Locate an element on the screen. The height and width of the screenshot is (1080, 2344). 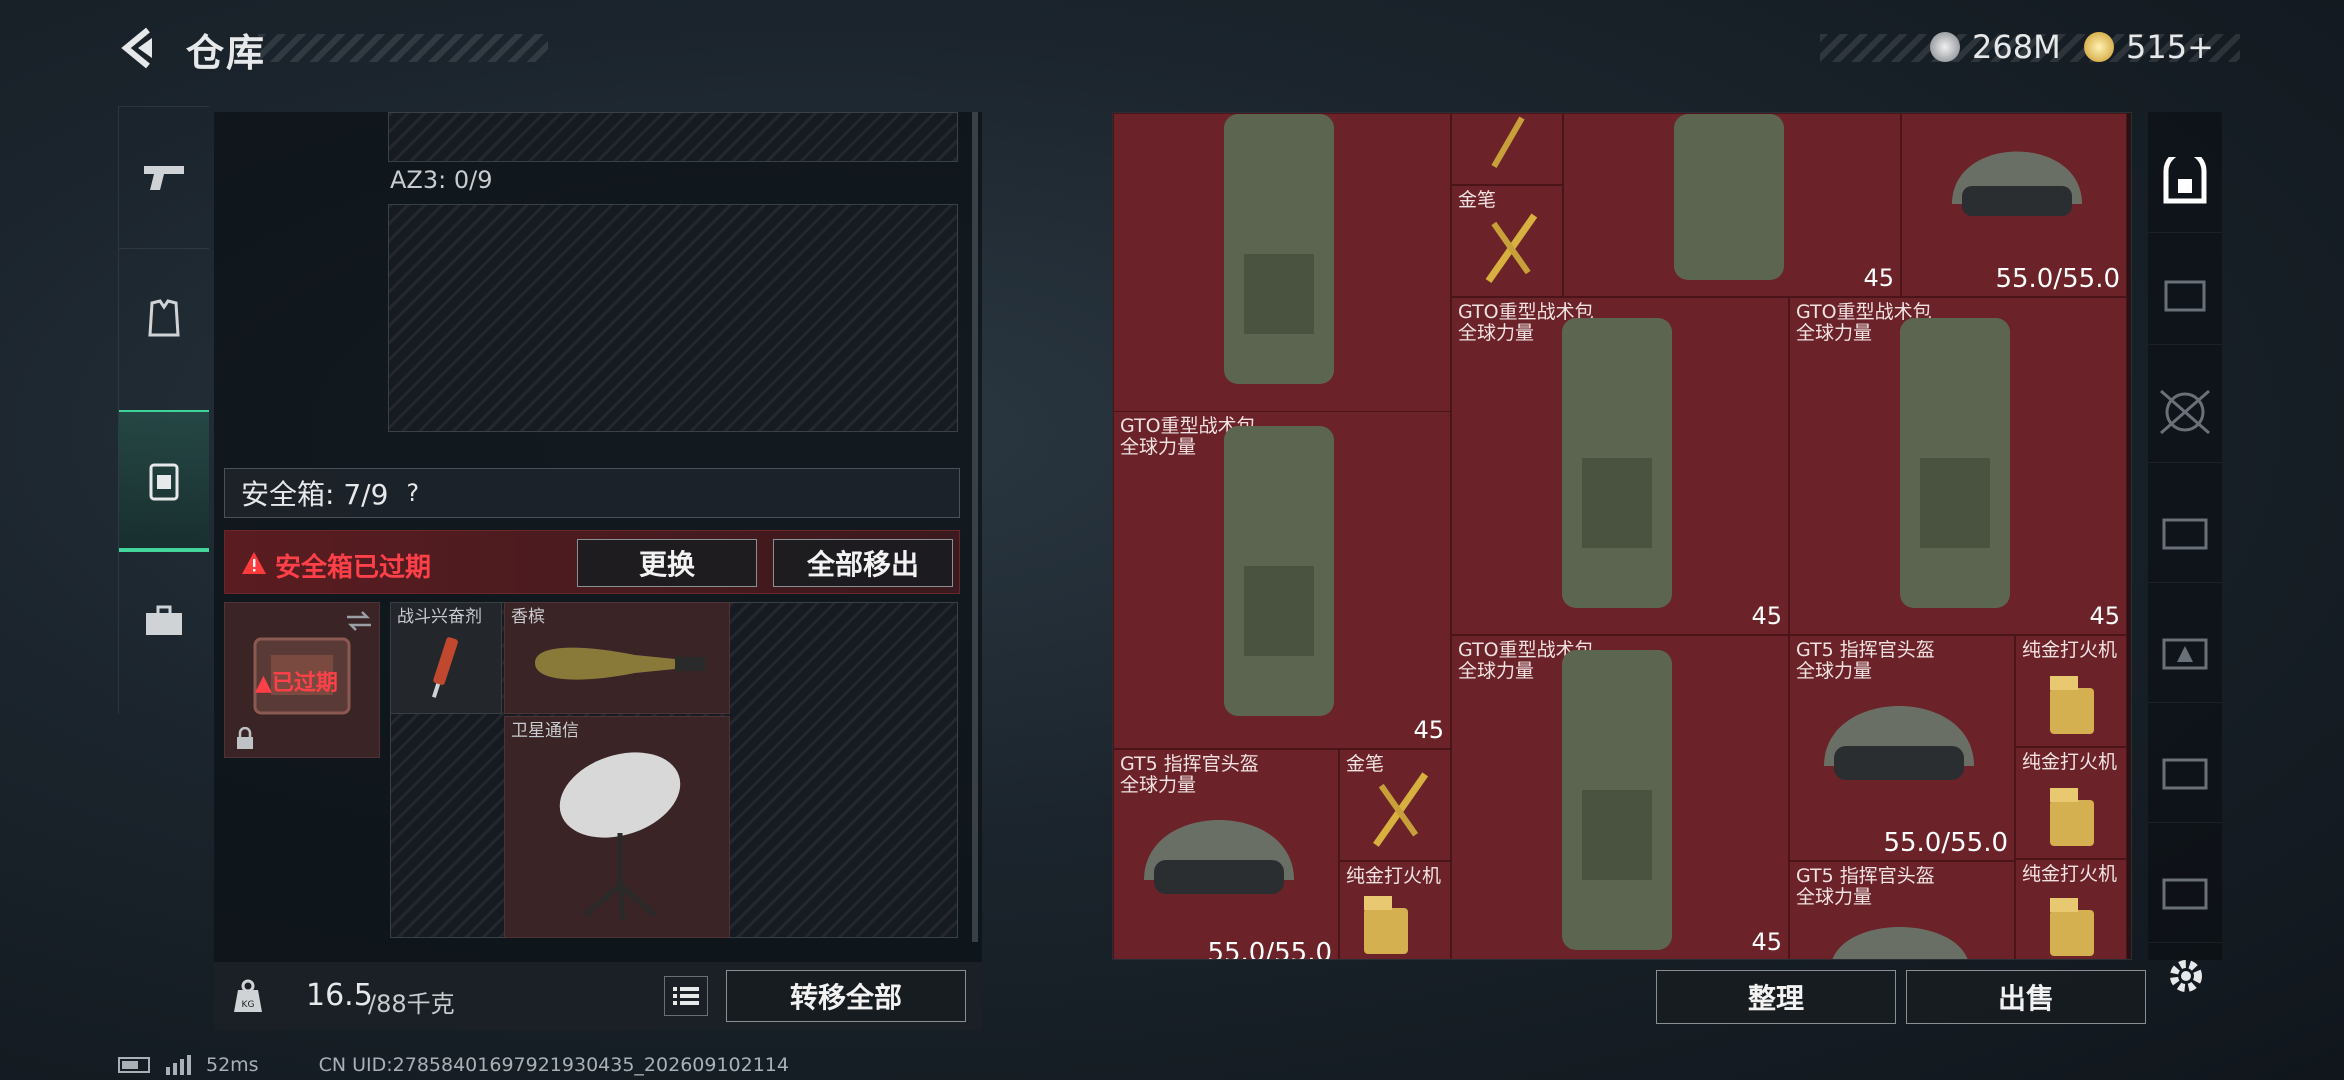
crosshair-icon is located at coordinates (2185, 412).